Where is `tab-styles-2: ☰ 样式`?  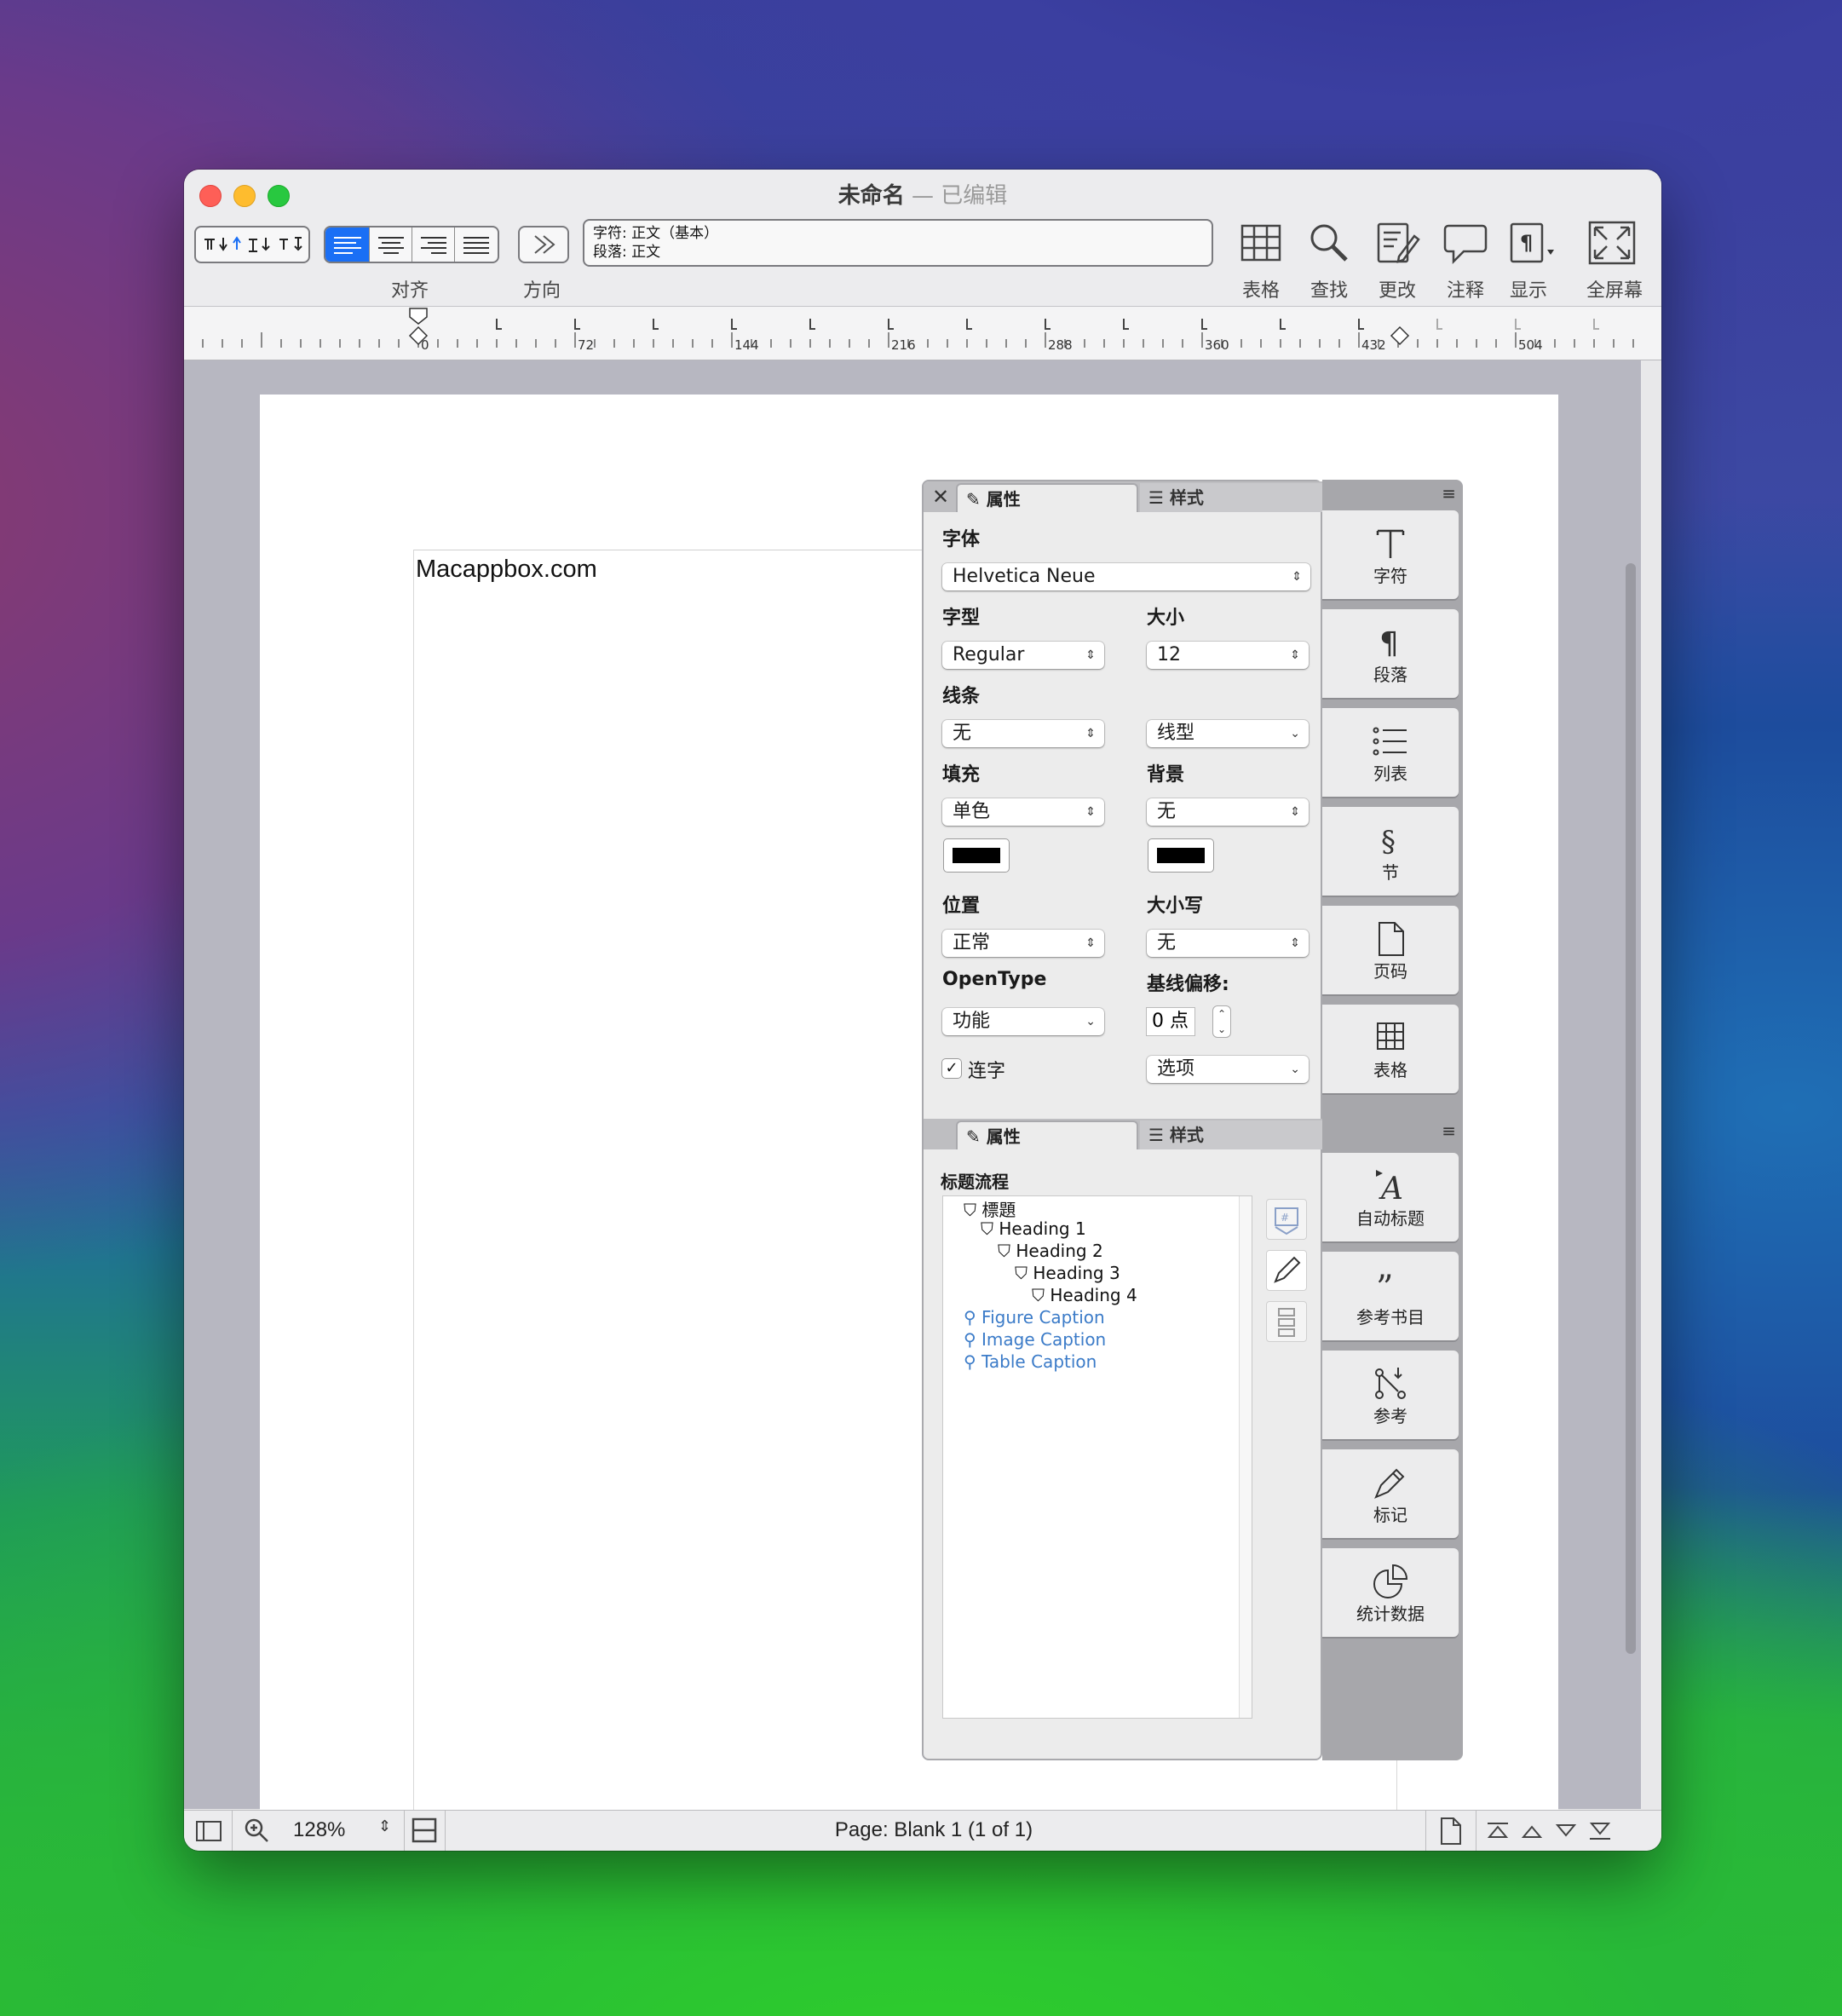 tab-styles-2: ☰ 样式 is located at coordinates (1231, 1135).